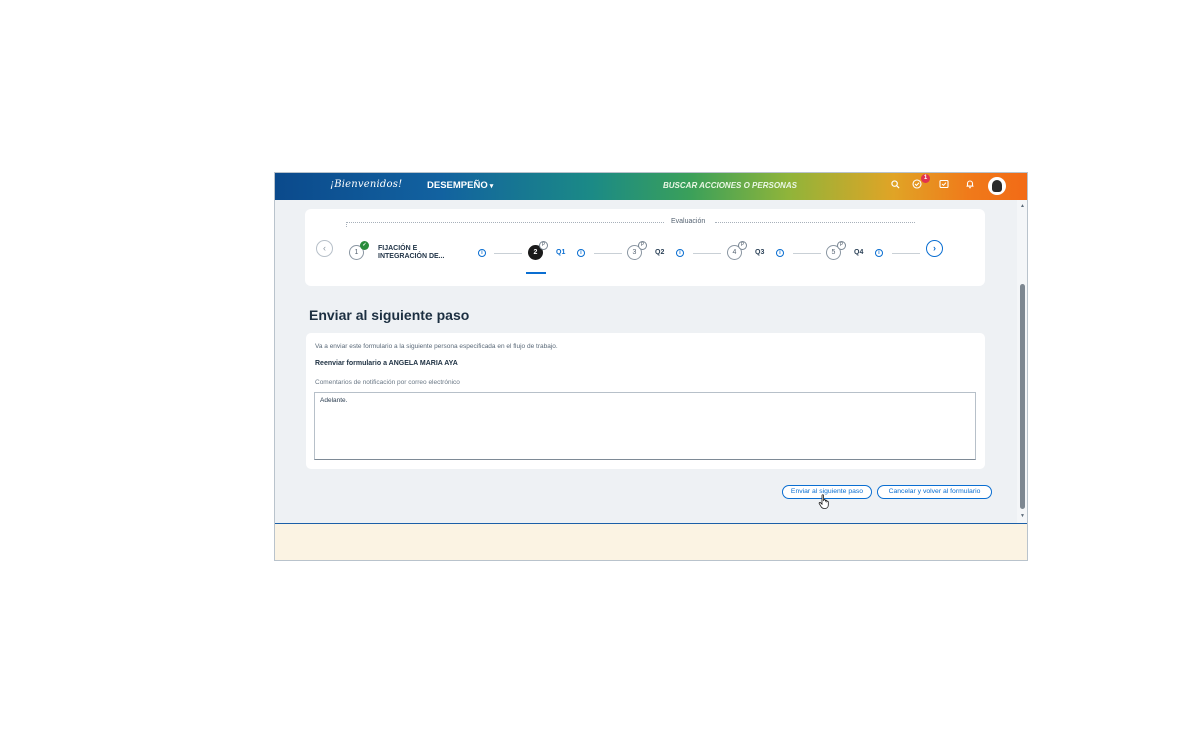 The image size is (1200, 750). What do you see at coordinates (895, 186) in the screenshot?
I see `search-icon` at bounding box center [895, 186].